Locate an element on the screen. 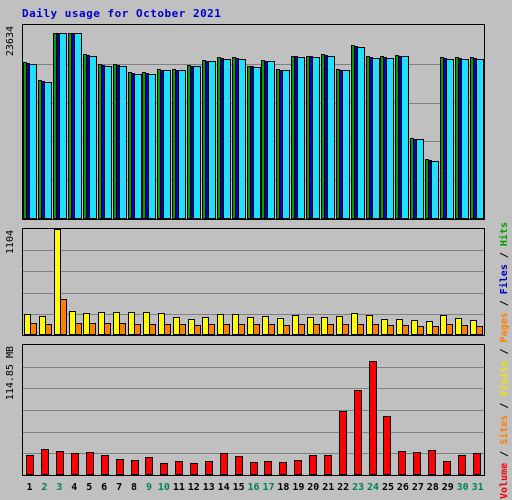 This screenshot has width=512, height=500. x-axis-day-14: 14 is located at coordinates (223, 487).